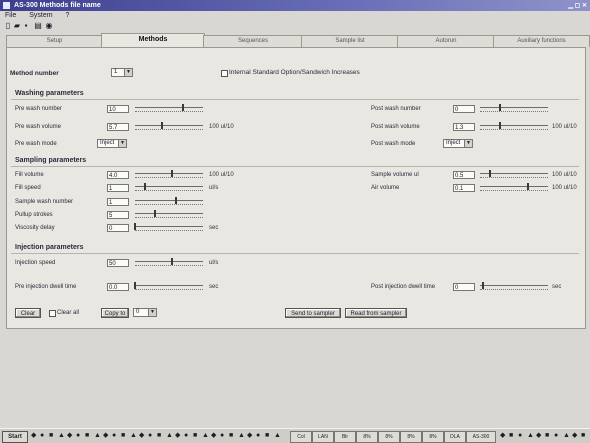 Image resolution: width=590 pixels, height=443 pixels. What do you see at coordinates (118, 188) in the screenshot?
I see `fill-speed-field: 1` at bounding box center [118, 188].